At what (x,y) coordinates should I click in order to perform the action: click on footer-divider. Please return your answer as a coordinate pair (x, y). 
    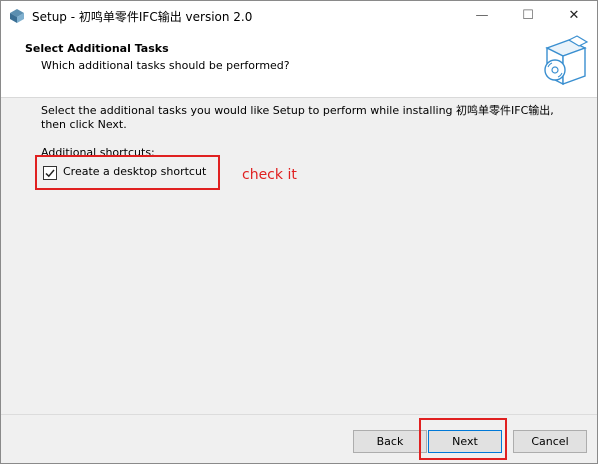
    Looking at the image, I should click on (299, 414).